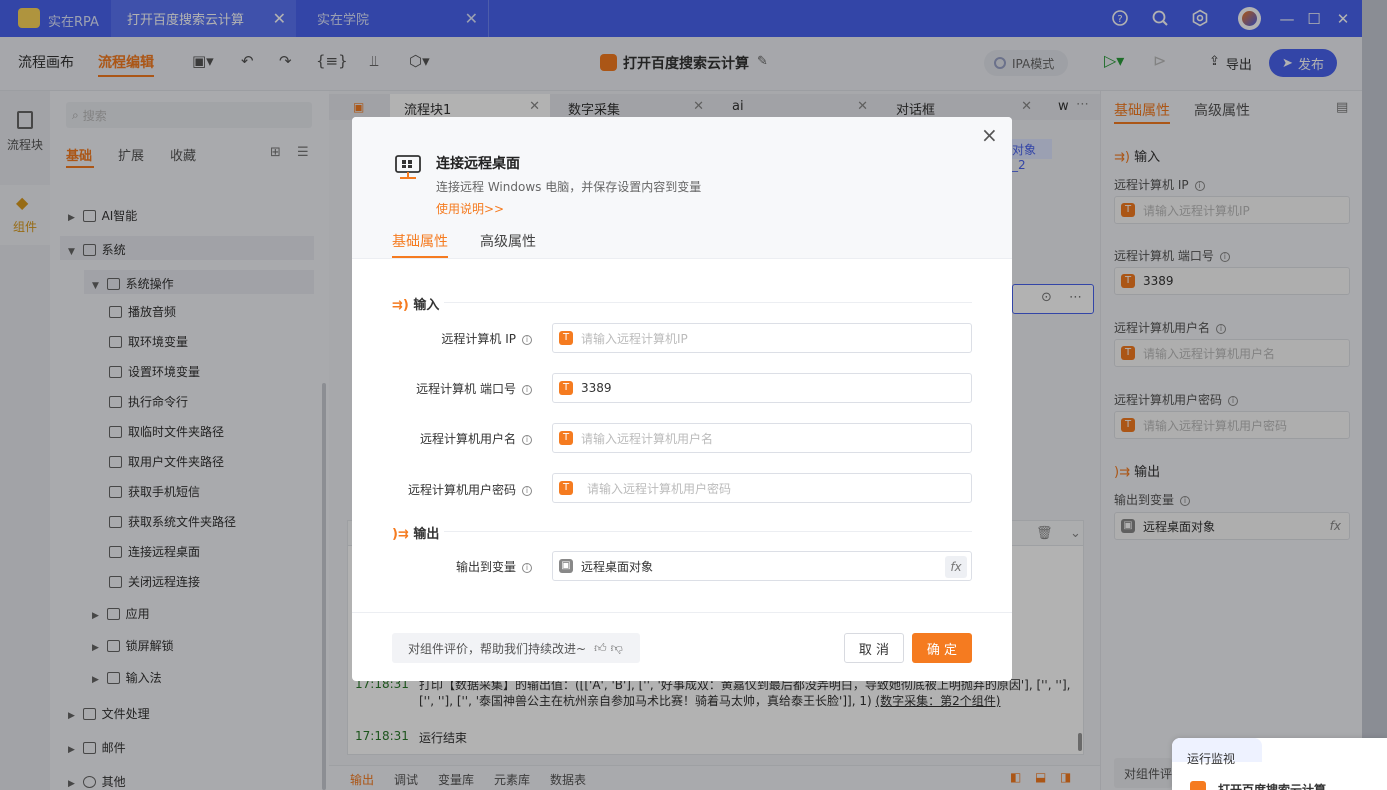  What do you see at coordinates (596, 388) in the screenshot?
I see `value: 3389` at bounding box center [596, 388].